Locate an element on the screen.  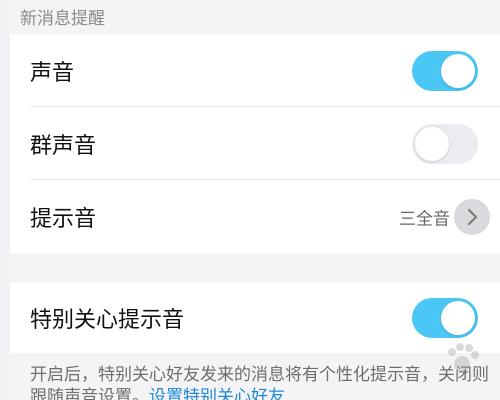
sound-toggle is located at coordinates (445, 70).